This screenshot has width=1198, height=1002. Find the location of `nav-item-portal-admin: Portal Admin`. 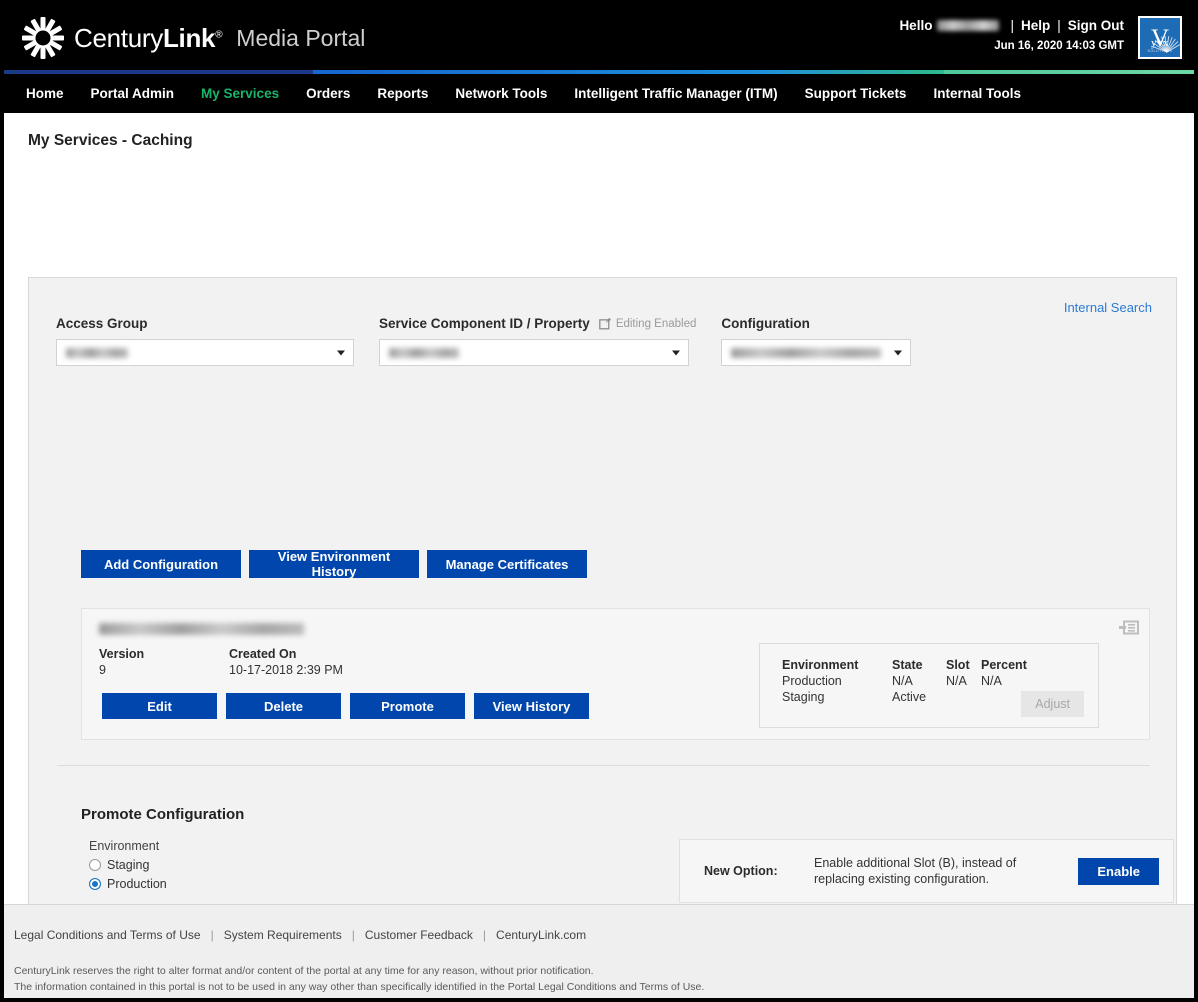

nav-item-portal-admin: Portal Admin is located at coordinates (133, 93).